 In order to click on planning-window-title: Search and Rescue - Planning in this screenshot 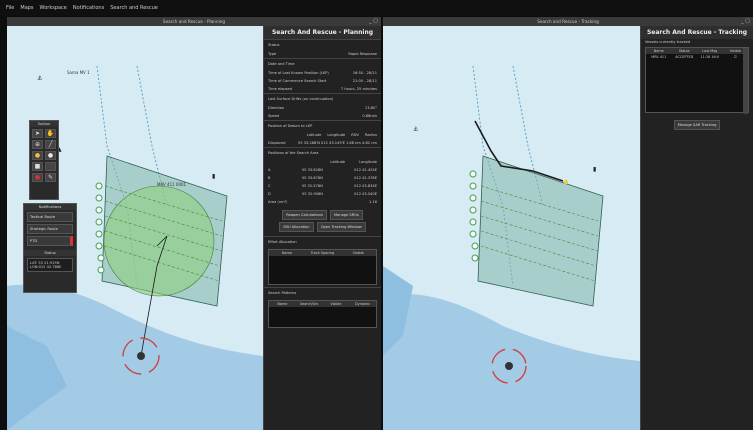, I will do `click(194, 21)`.